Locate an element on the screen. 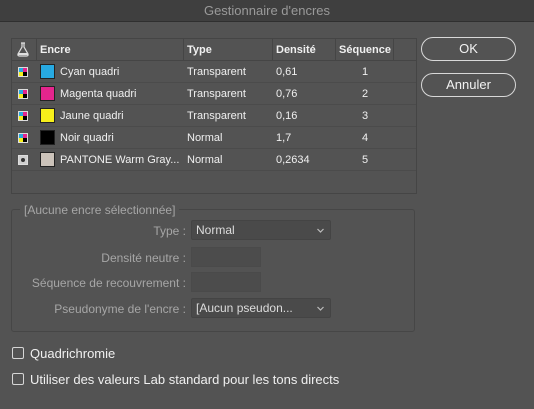 This screenshot has height=409, width=534. table-row: Cyan quadri Transparent 0,61 1 is located at coordinates (214, 72).